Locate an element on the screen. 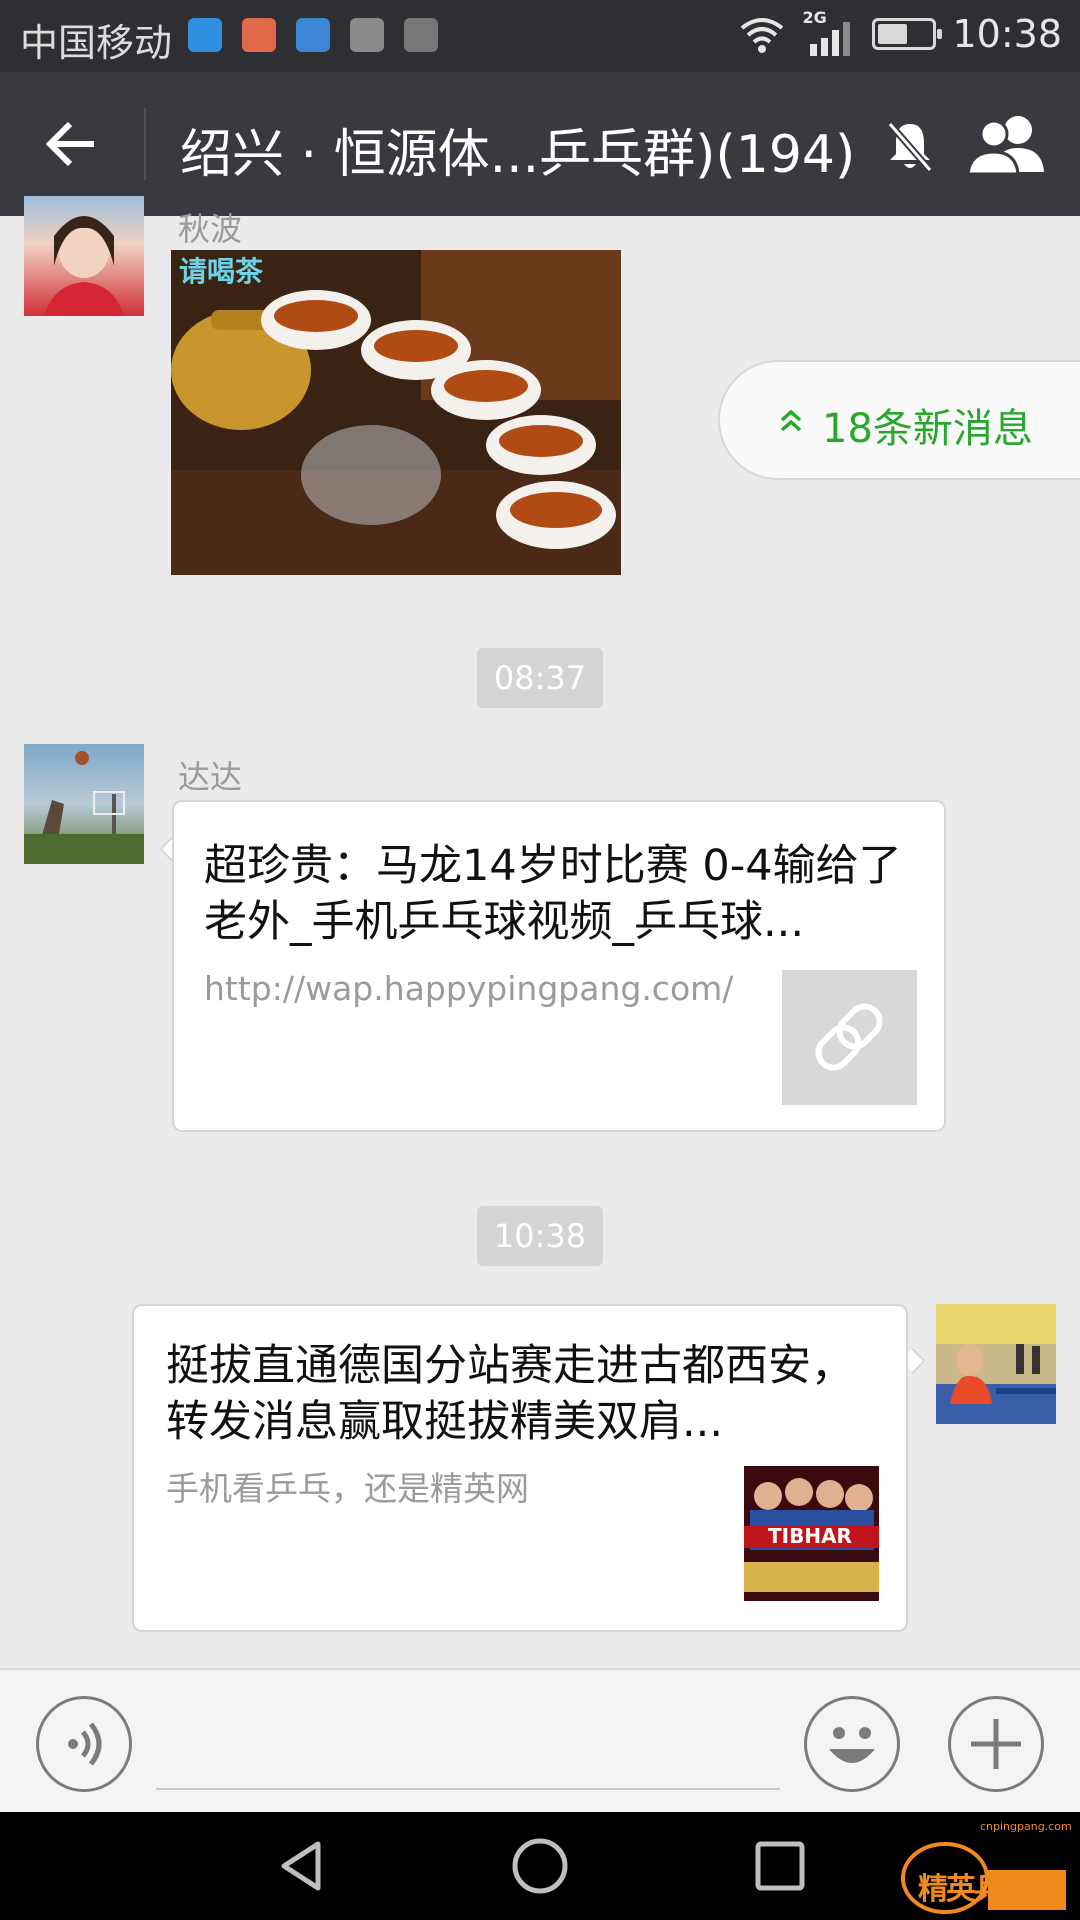 The width and height of the screenshot is (1080, 1920). battery-level is located at coordinates (893, 34).